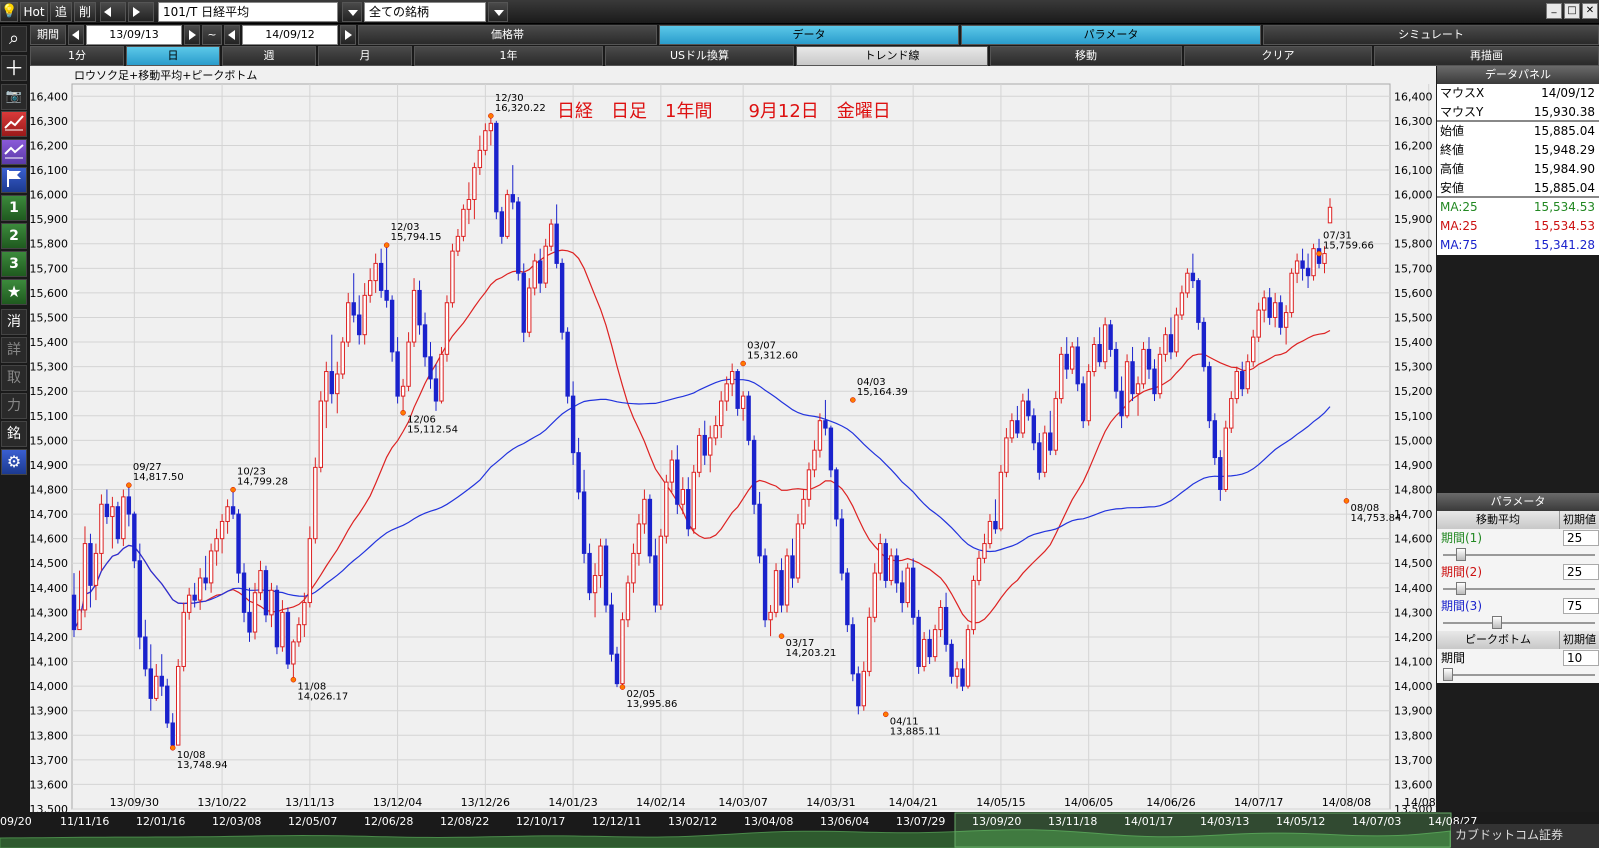 The width and height of the screenshot is (1599, 848). I want to click on param2-input: 25, so click(1581, 572).